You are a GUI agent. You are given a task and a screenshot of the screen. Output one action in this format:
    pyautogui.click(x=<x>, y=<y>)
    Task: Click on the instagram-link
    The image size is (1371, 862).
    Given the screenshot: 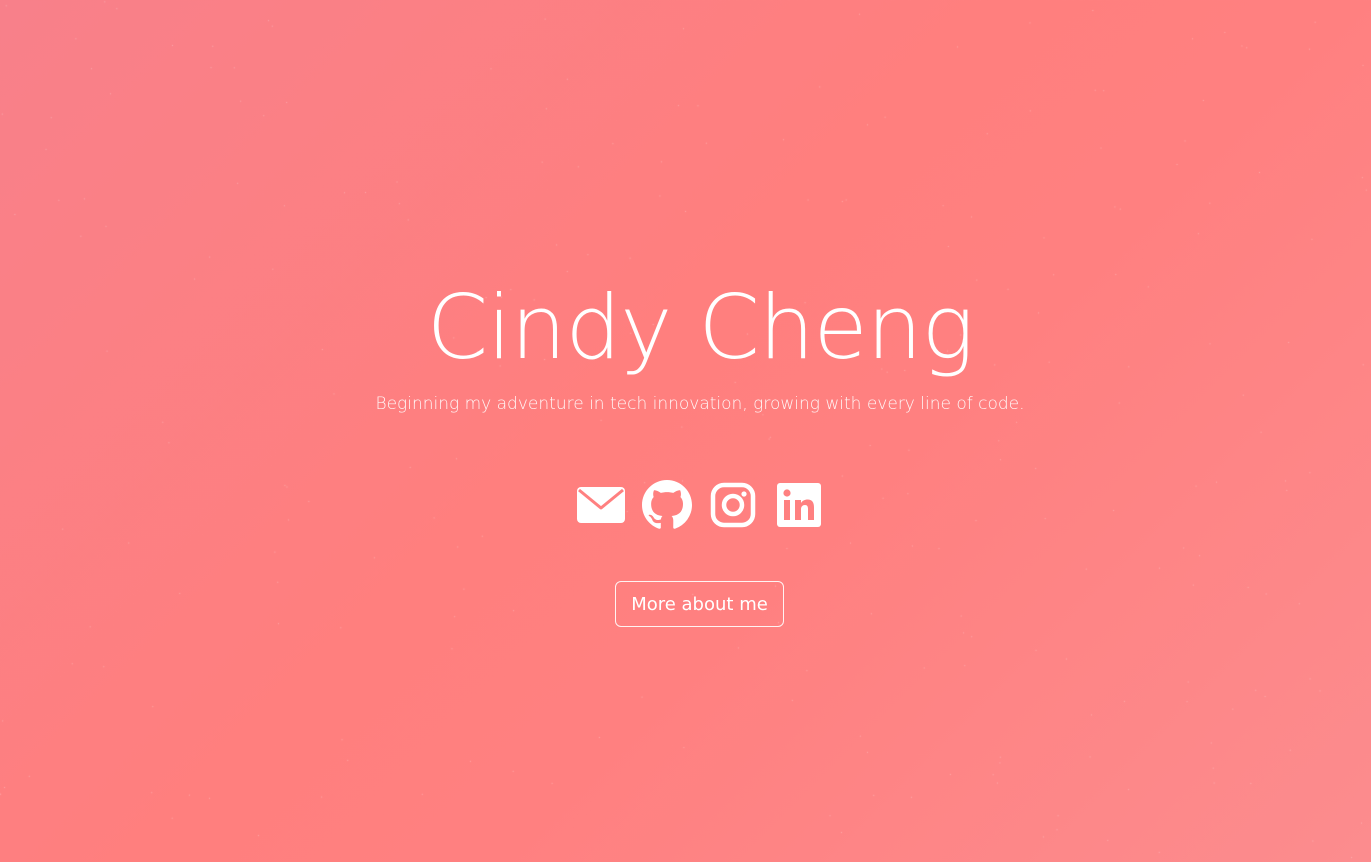 What is the action you would take?
    pyautogui.click(x=733, y=505)
    